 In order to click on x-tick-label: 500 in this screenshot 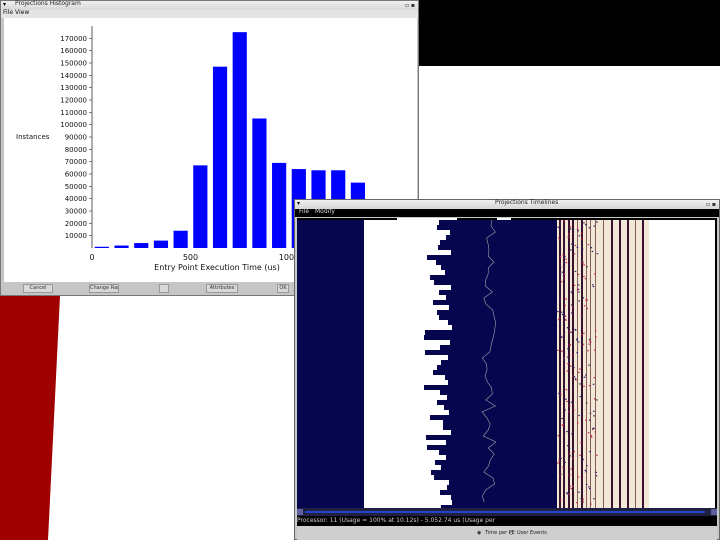, I will do `click(190, 257)`.